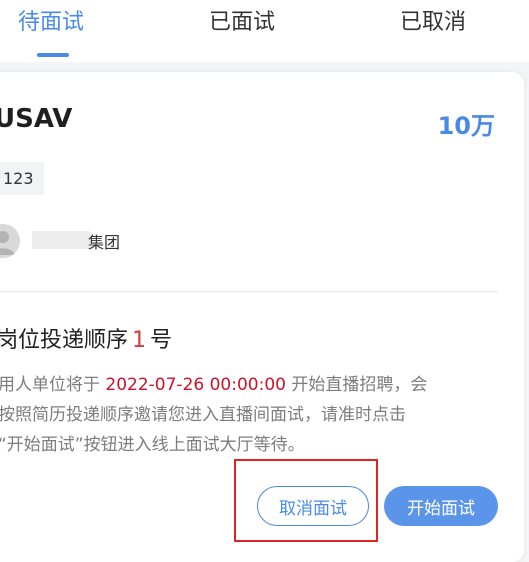 This screenshot has width=529, height=562. What do you see at coordinates (161, 340) in the screenshot?
I see `delivery-order-suffix: 号` at bounding box center [161, 340].